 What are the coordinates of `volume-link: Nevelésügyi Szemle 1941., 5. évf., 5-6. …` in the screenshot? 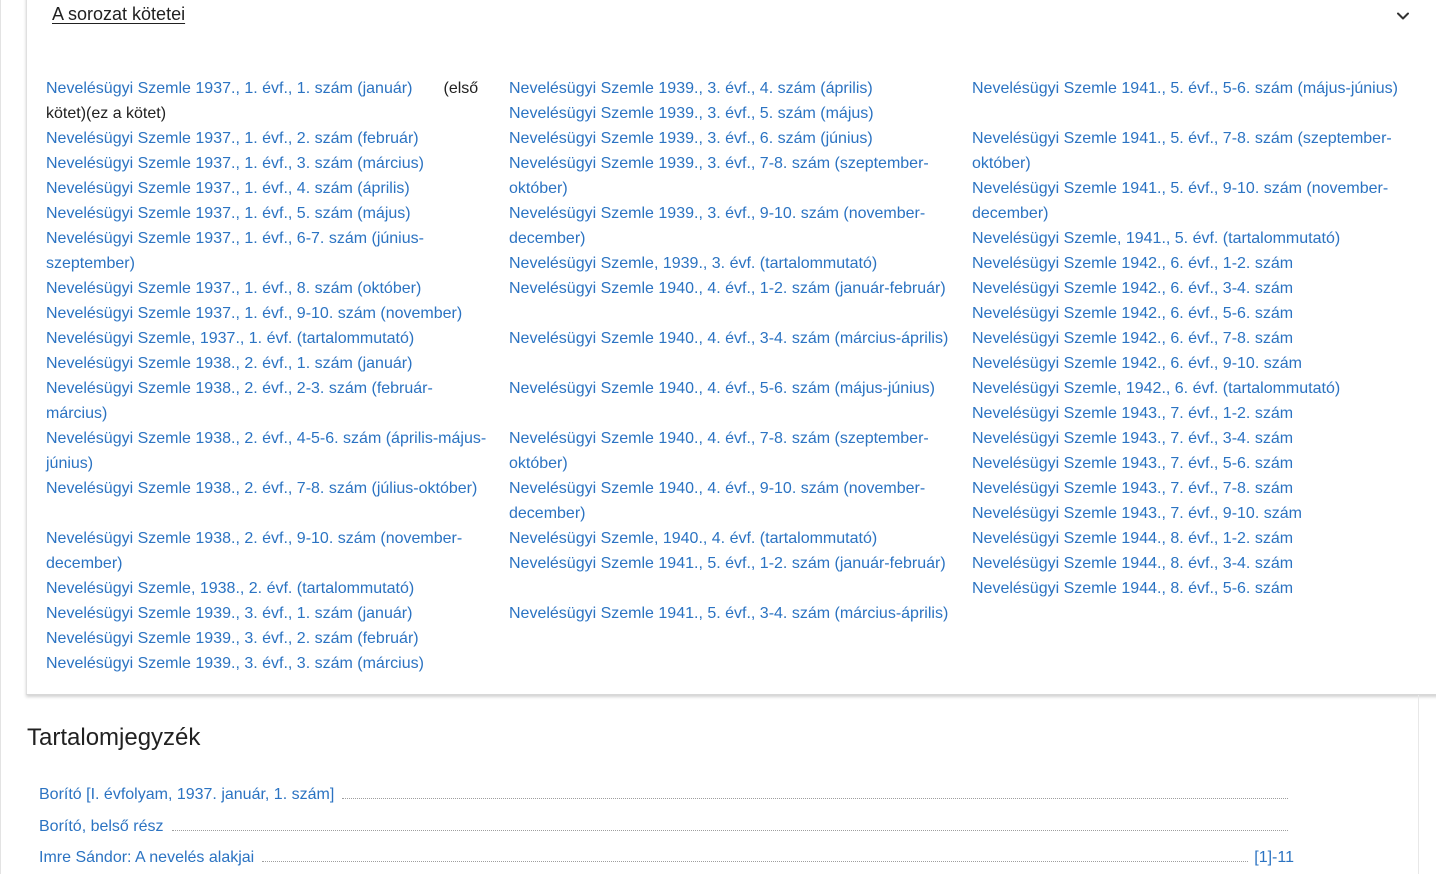 It's located at (1185, 88).